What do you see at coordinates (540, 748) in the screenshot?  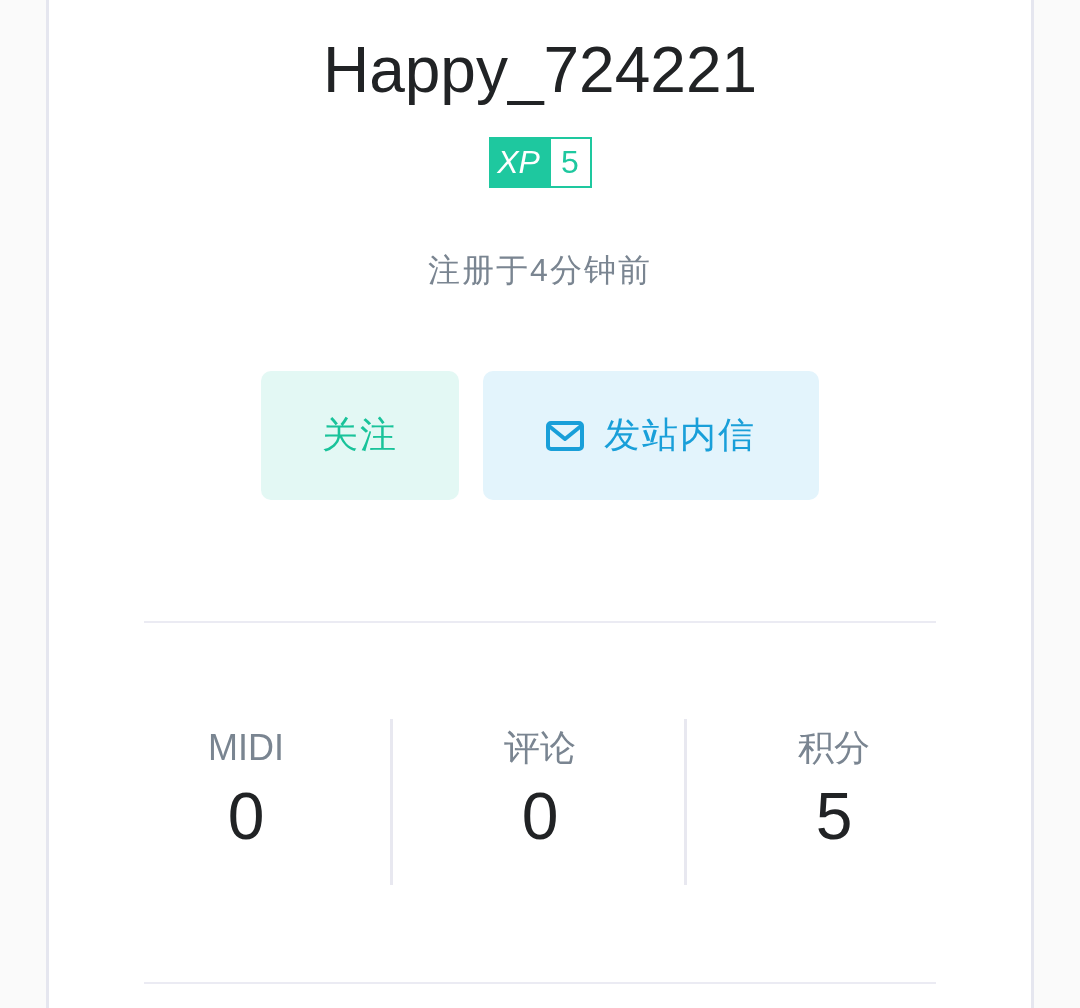 I see `stat-label: 评论` at bounding box center [540, 748].